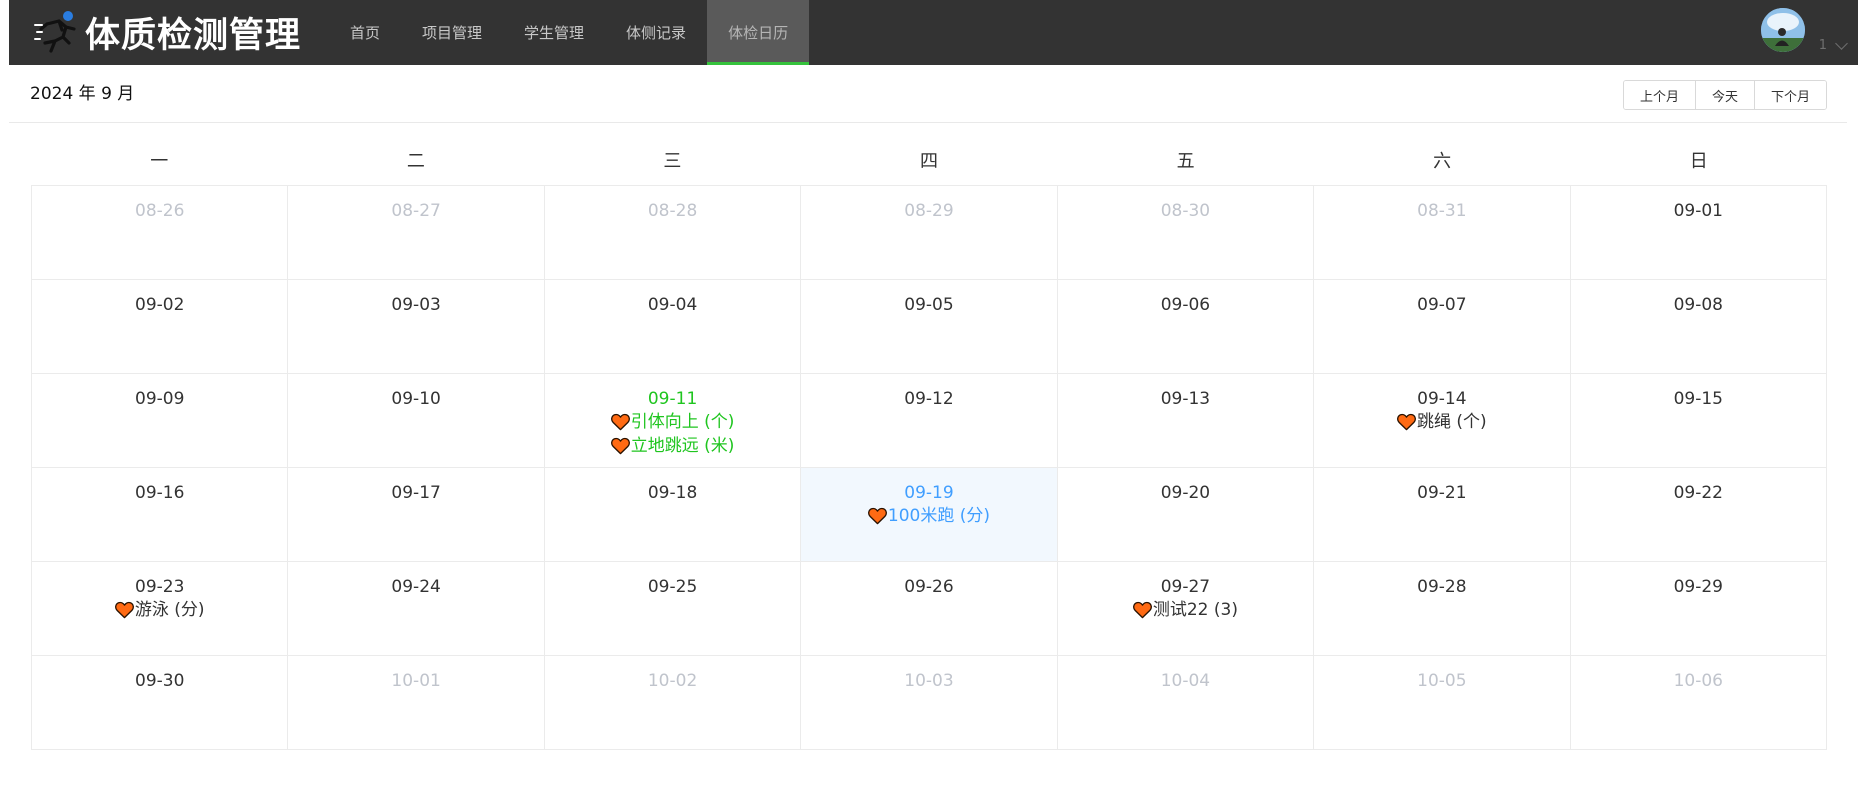 This screenshot has width=1858, height=788. What do you see at coordinates (416, 211) in the screenshot?
I see `day-date: 08-27` at bounding box center [416, 211].